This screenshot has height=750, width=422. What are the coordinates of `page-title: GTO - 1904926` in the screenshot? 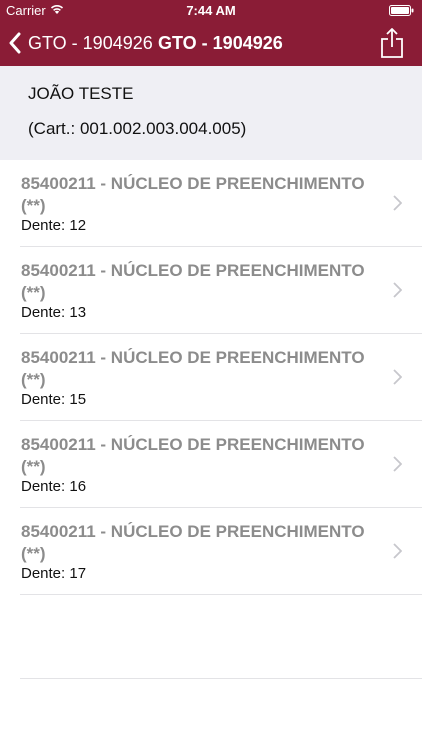 It's located at (220, 43).